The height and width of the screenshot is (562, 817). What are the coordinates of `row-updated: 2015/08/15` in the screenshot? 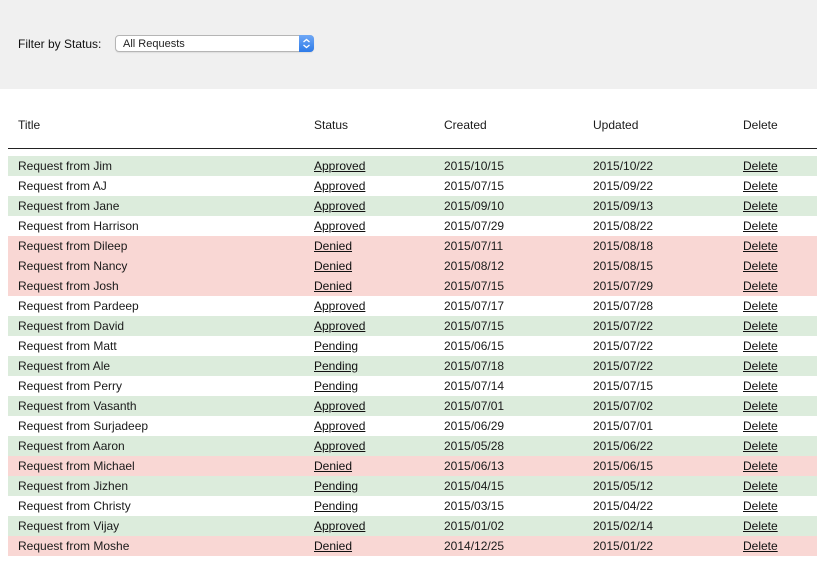 It's located at (623, 266).